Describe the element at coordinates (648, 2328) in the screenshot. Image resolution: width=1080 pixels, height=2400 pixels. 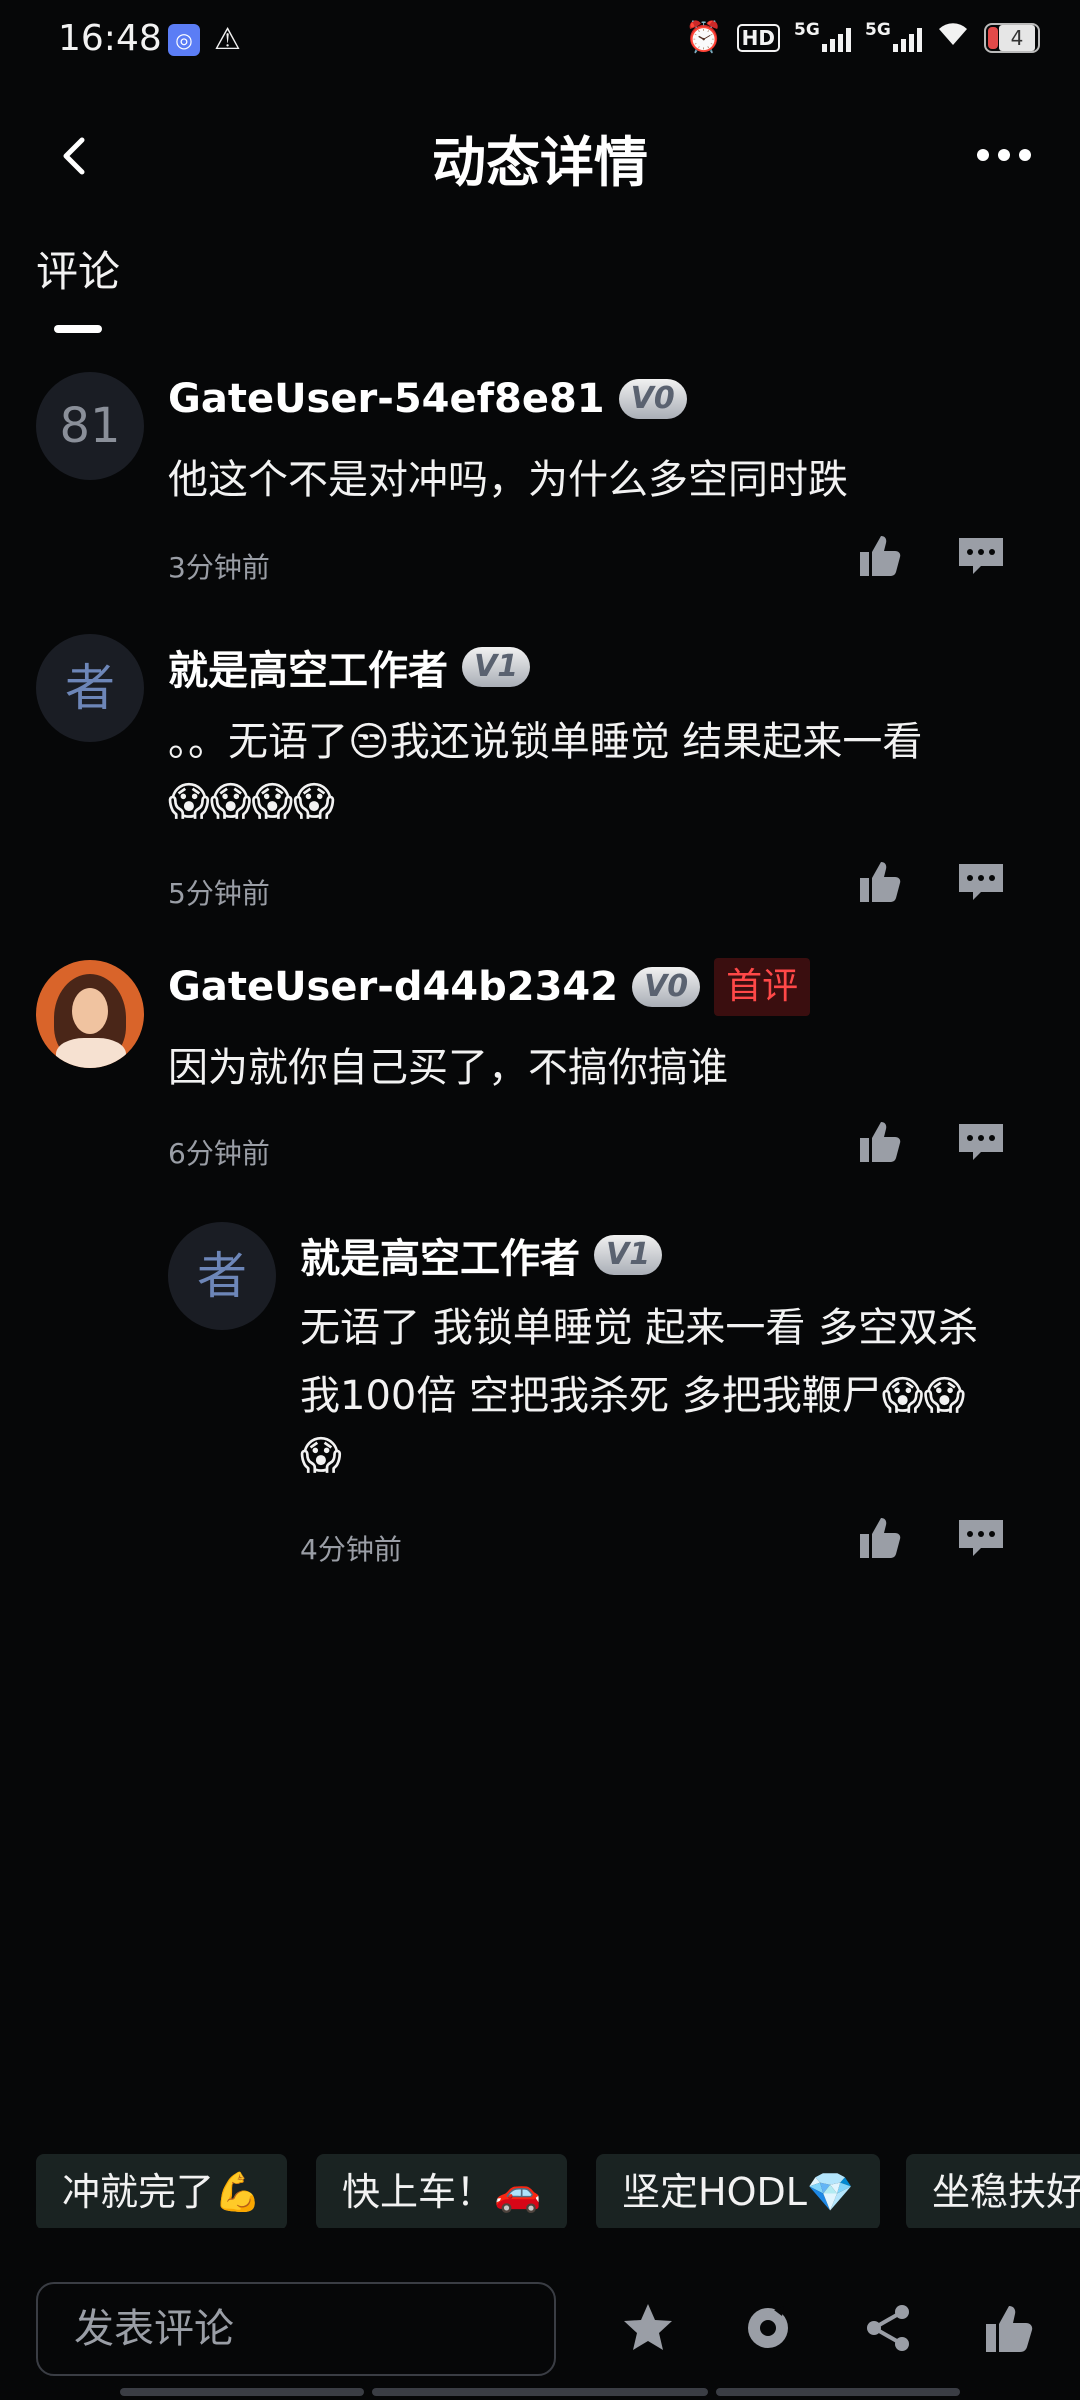
I see `star-icon` at that location.